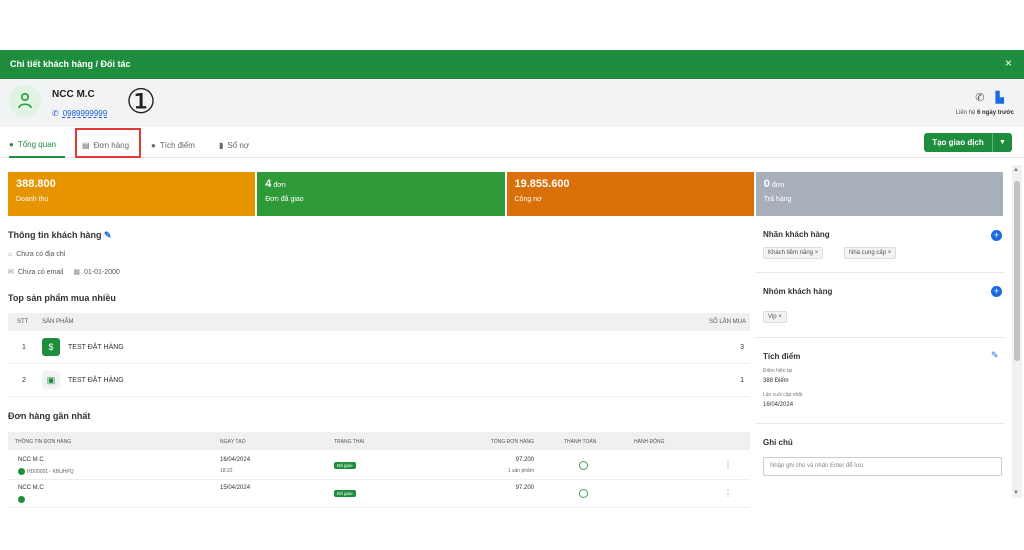 The image size is (1024, 550). Describe the element at coordinates (76, 272) in the screenshot. I see `calendar-icon: ▦` at that location.